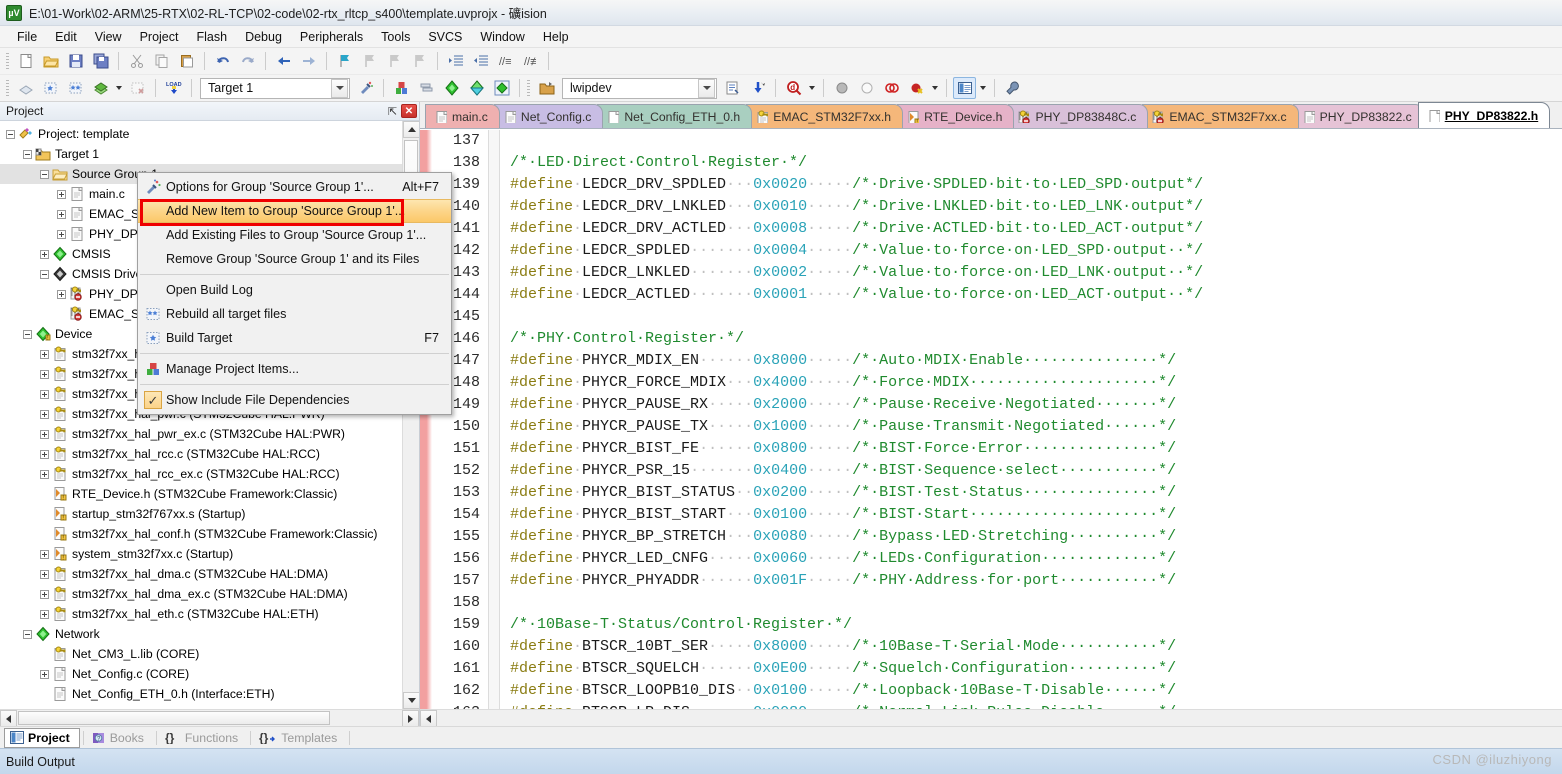 The width and height of the screenshot is (1562, 774). I want to click on menu-item-window: Window, so click(502, 37).